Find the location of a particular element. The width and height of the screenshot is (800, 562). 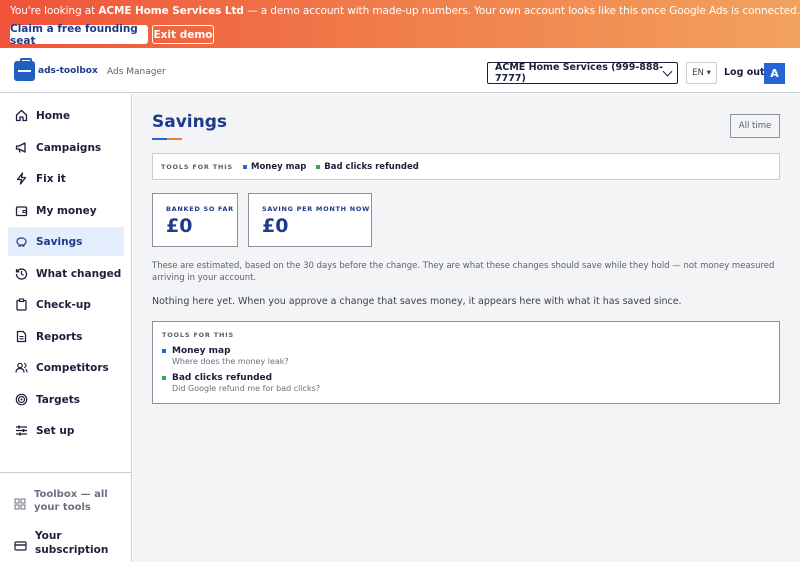

sidebar-item-fix-it: Fix it is located at coordinates (66, 178).